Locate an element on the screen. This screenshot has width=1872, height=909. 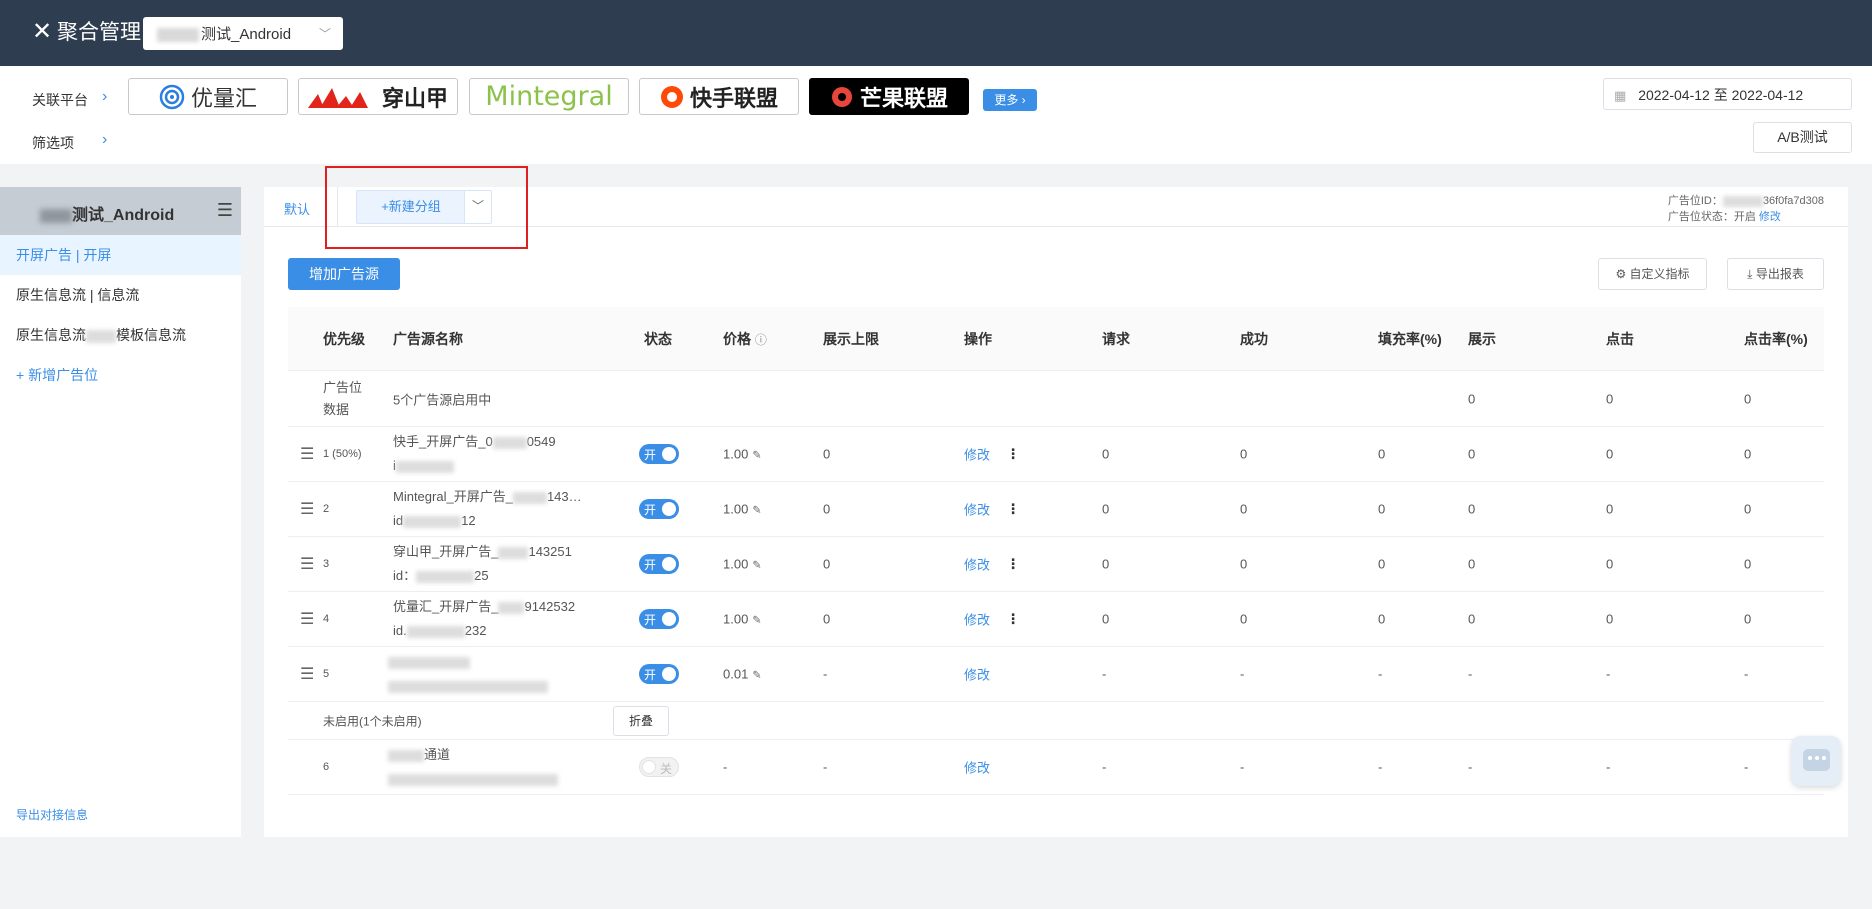
app-select-value: 测试_Android is located at coordinates (246, 34).